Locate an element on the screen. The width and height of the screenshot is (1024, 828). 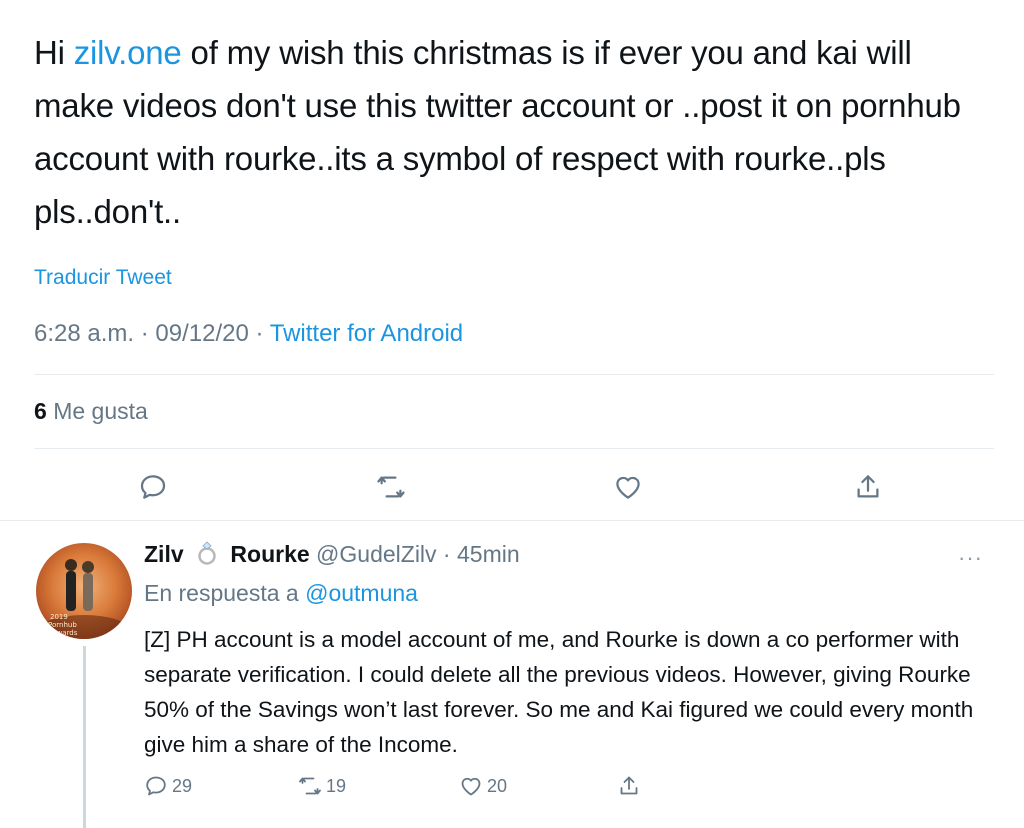
mention-link: zilv.one is located at coordinates (128, 52).